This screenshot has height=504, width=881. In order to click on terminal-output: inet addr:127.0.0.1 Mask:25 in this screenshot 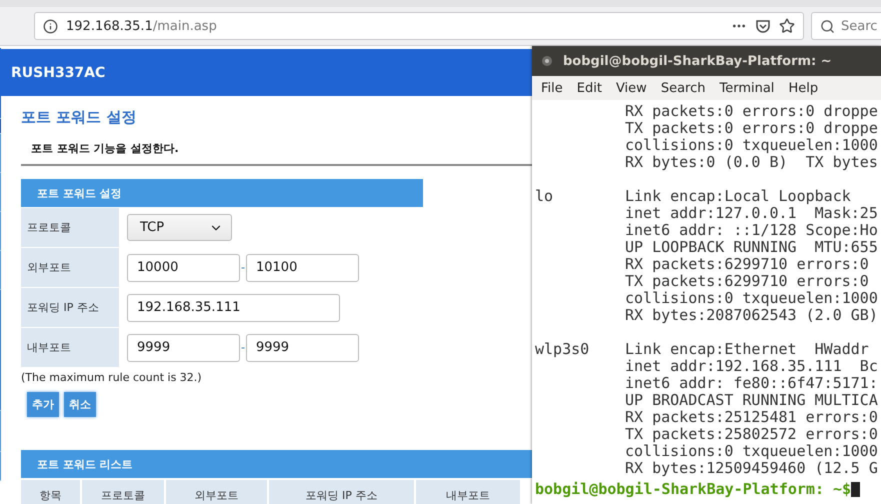, I will do `click(751, 213)`.